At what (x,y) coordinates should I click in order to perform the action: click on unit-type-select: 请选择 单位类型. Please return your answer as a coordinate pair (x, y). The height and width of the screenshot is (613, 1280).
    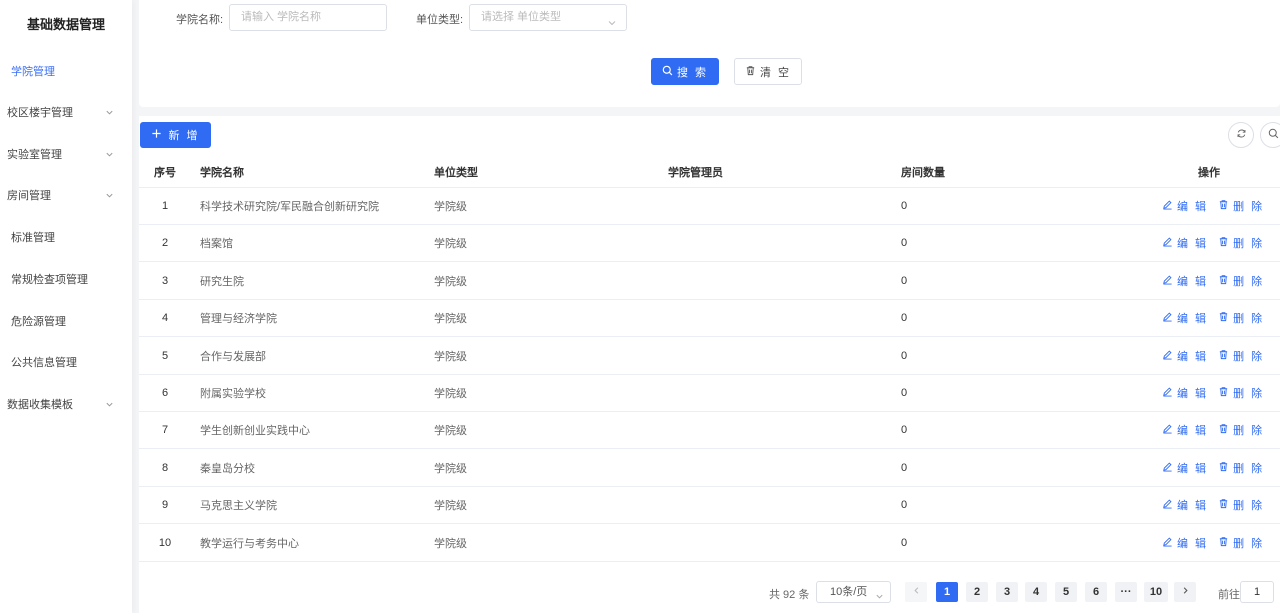
    Looking at the image, I should click on (548, 17).